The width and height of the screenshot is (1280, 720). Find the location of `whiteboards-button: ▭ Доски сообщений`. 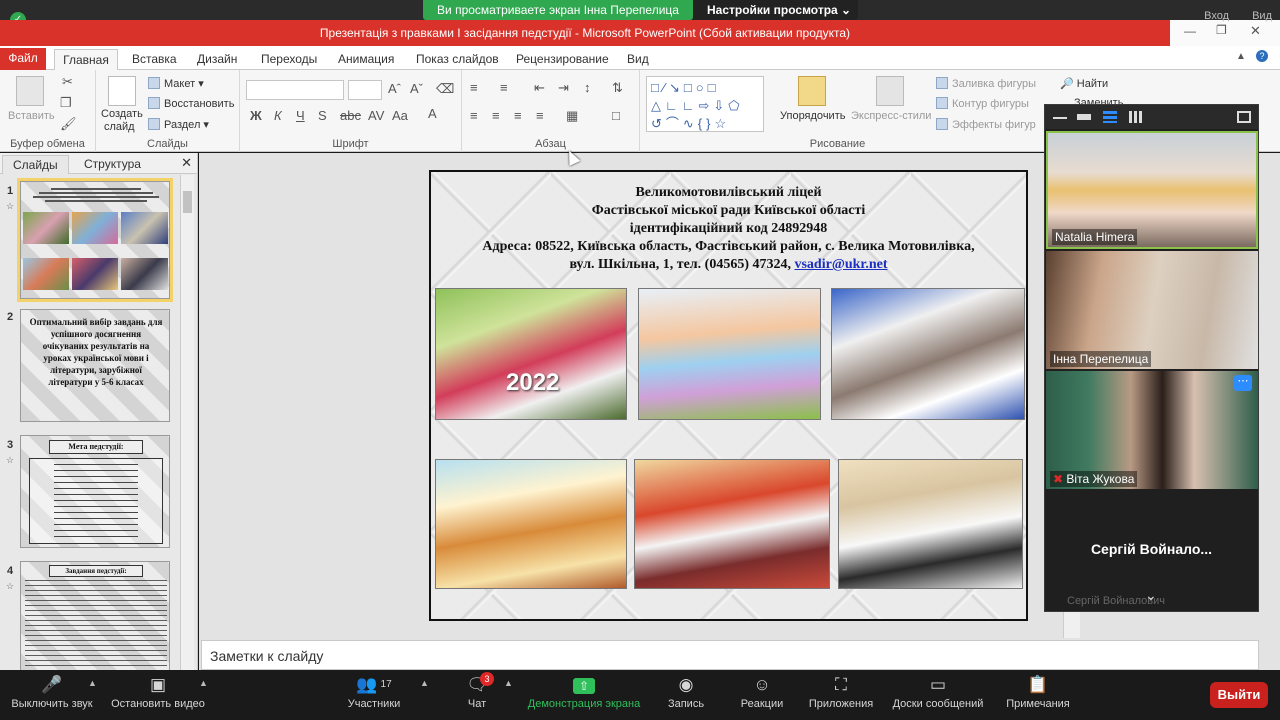

whiteboards-button: ▭ Доски сообщений is located at coordinates (938, 695).